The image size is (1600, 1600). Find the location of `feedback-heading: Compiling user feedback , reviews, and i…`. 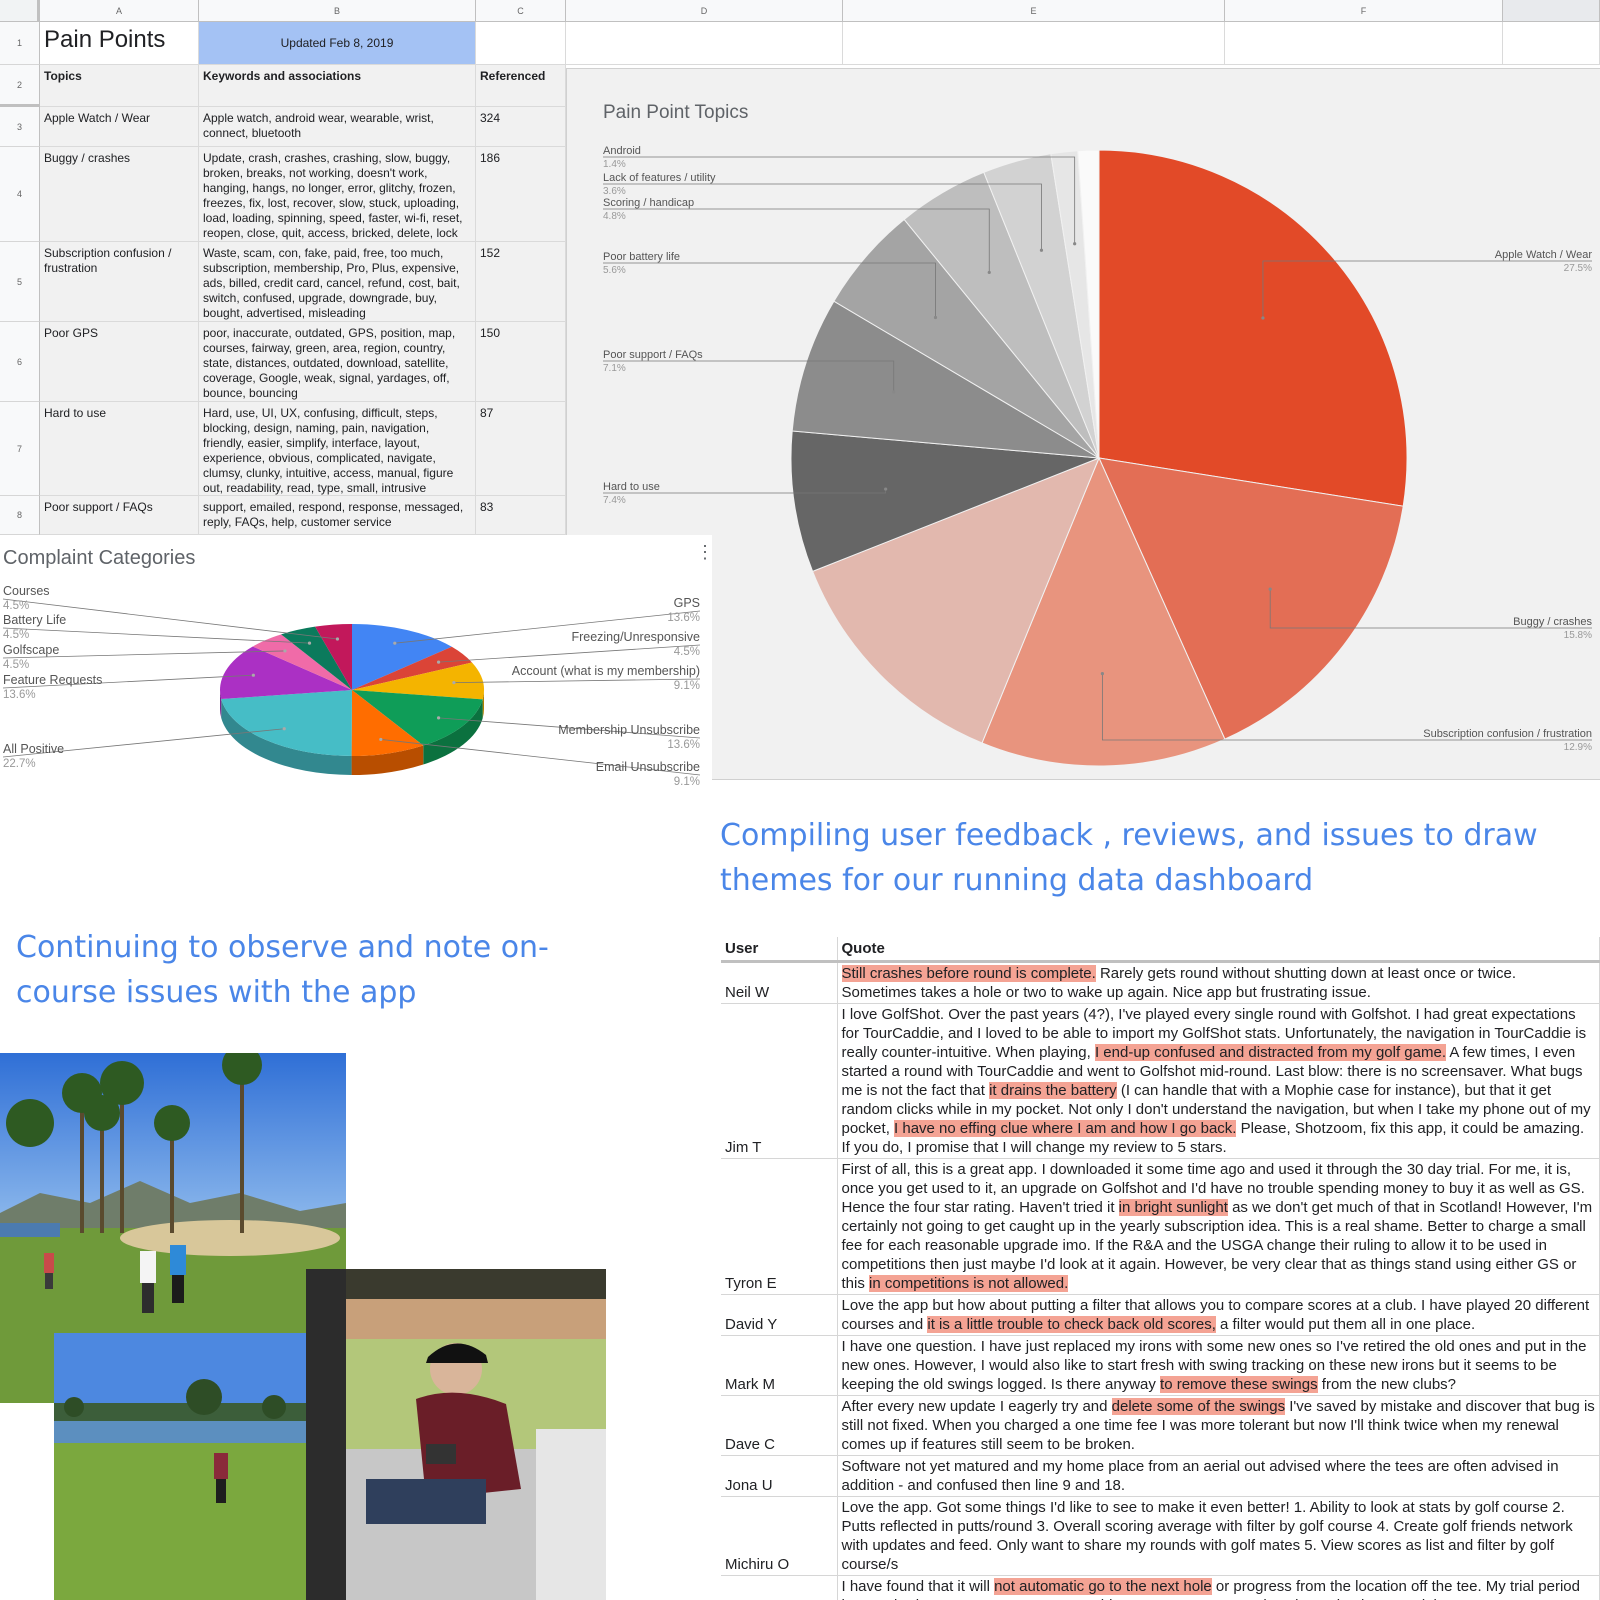

feedback-heading: Compiling user feedback , reviews, and i… is located at coordinates (1129, 858).